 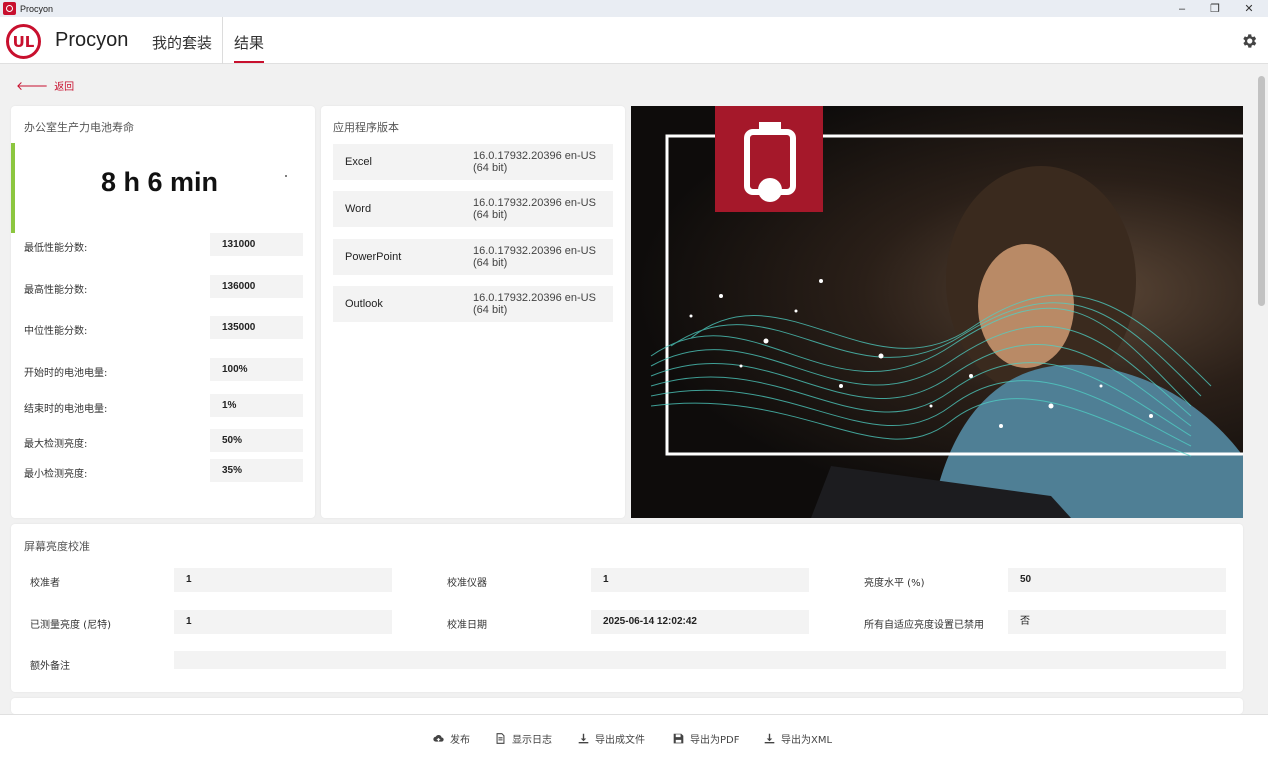 What do you see at coordinates (500, 738) in the screenshot?
I see `document-icon` at bounding box center [500, 738].